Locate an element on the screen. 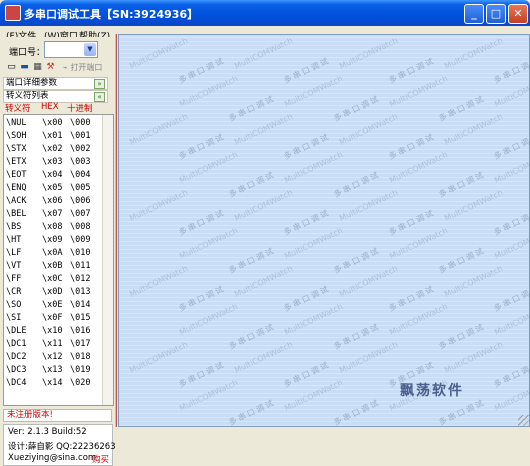 This screenshot has height=466, width=530. new-window-icon: ▭ is located at coordinates (11, 67).